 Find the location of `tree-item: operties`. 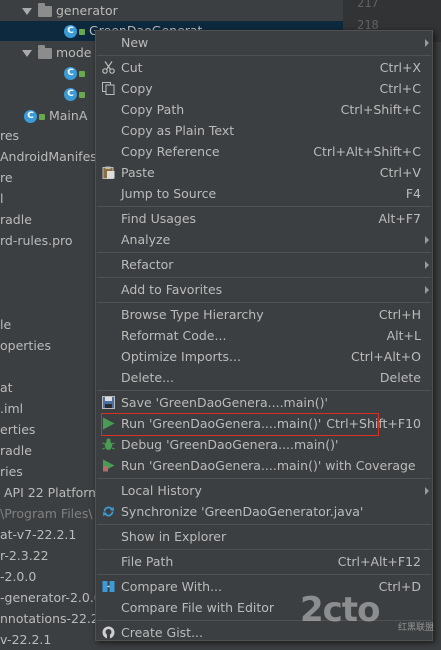

tree-item: operties is located at coordinates (25, 346).